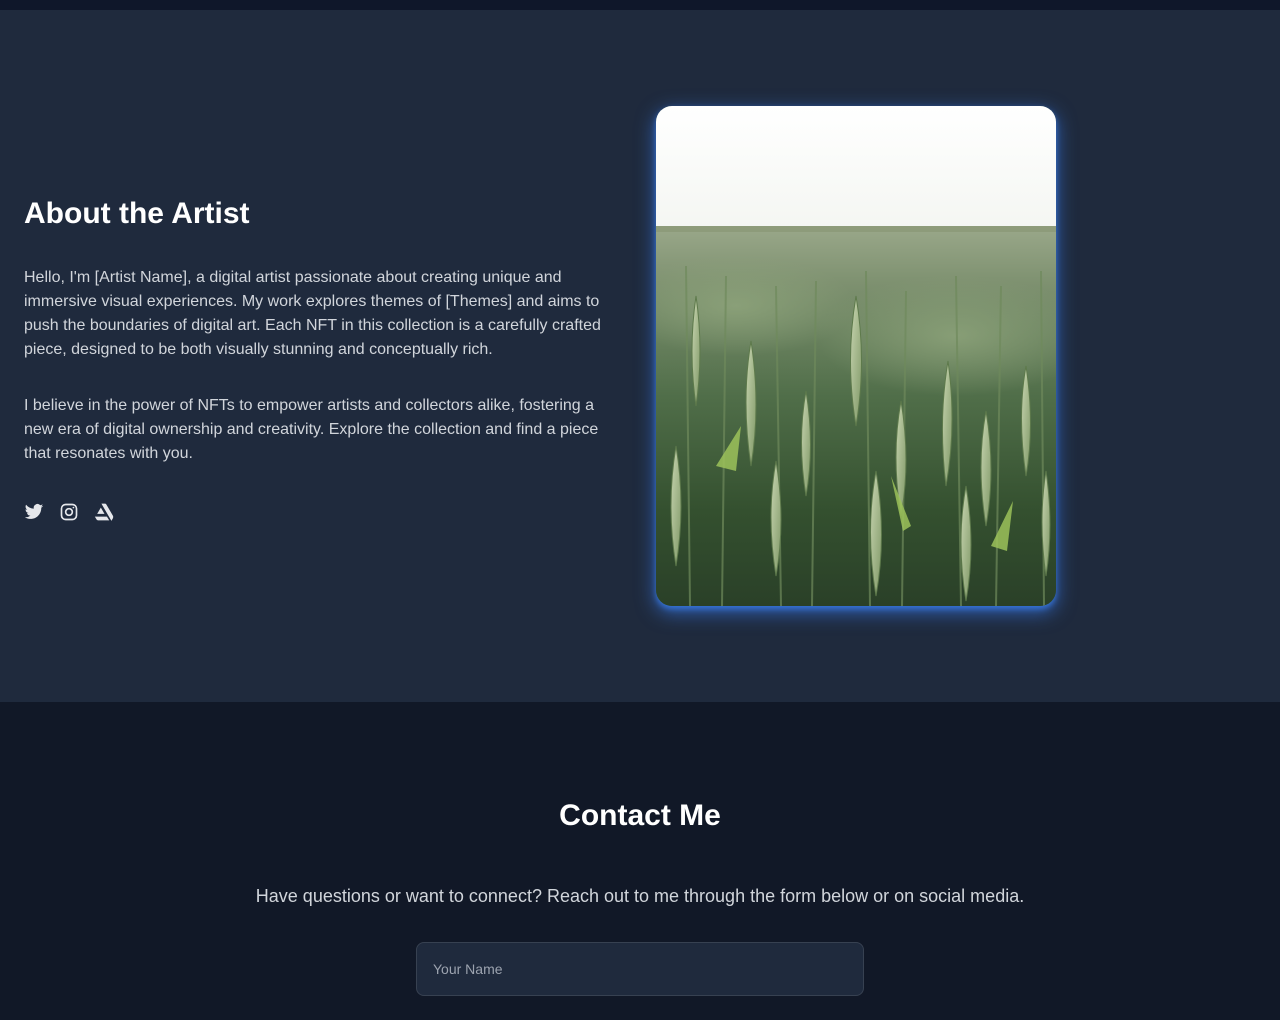 The height and width of the screenshot is (1020, 1280). I want to click on name-input, so click(640, 969).